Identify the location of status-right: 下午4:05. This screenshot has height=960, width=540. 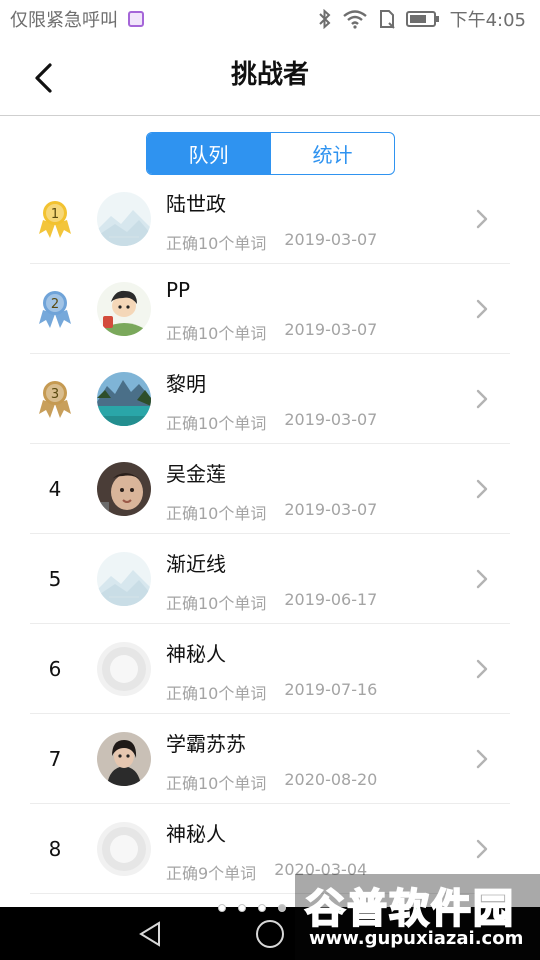
(422, 19).